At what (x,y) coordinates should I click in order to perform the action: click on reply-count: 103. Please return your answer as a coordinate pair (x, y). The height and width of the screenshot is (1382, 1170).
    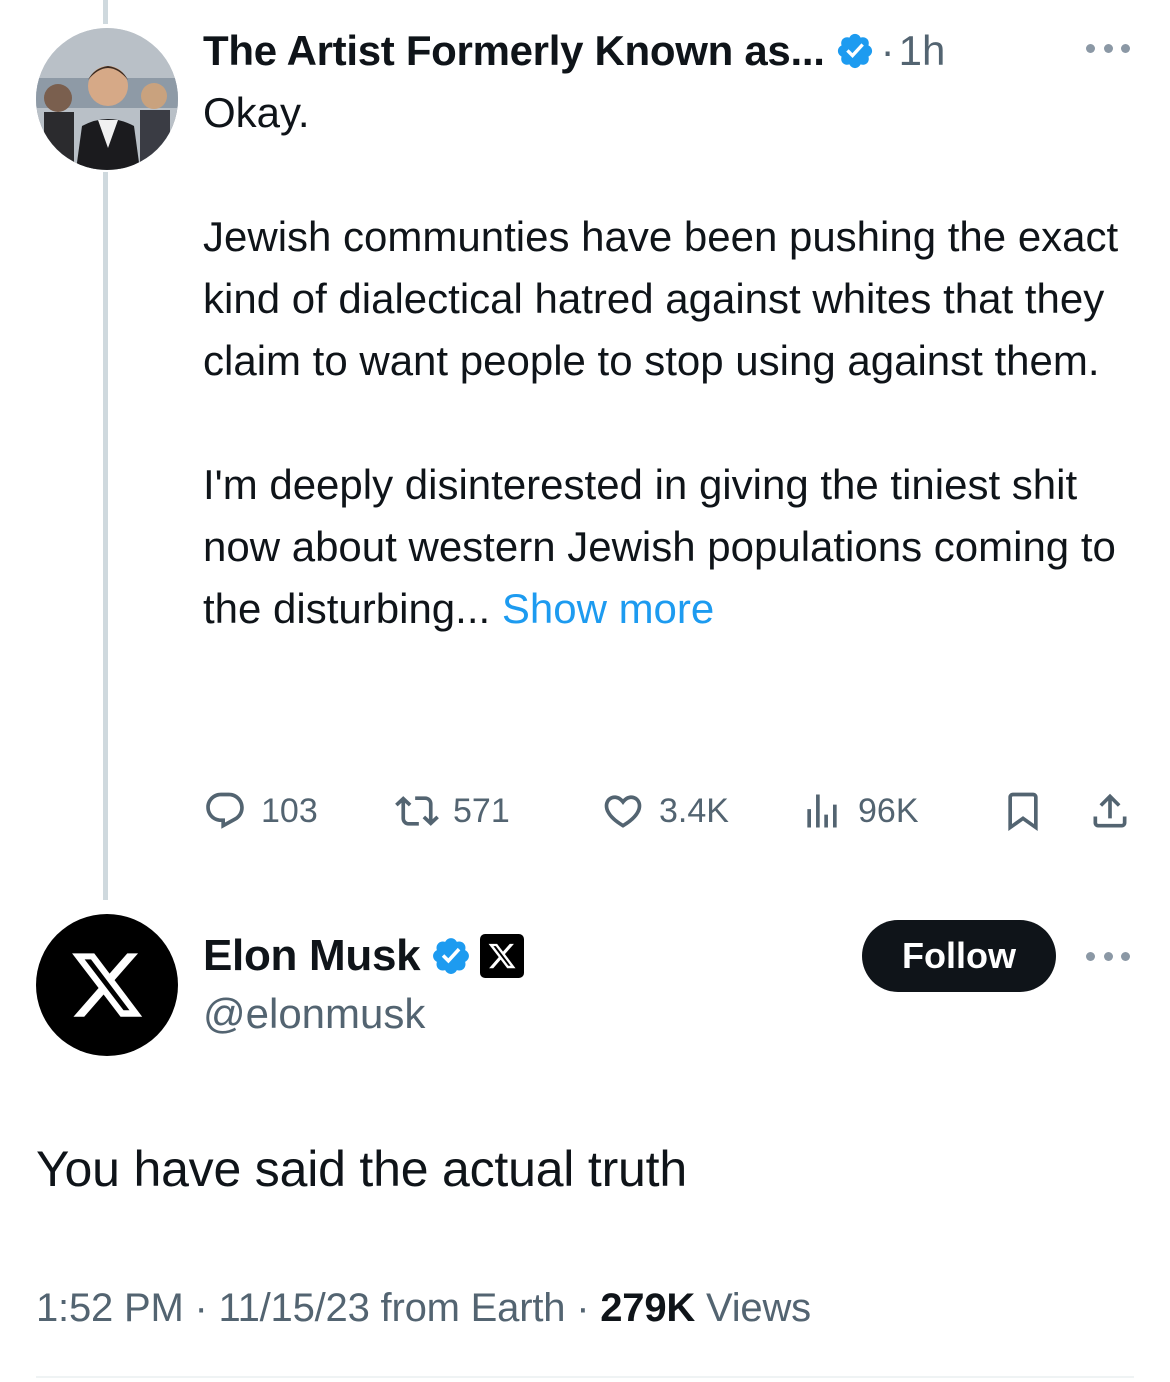
    Looking at the image, I should click on (289, 810).